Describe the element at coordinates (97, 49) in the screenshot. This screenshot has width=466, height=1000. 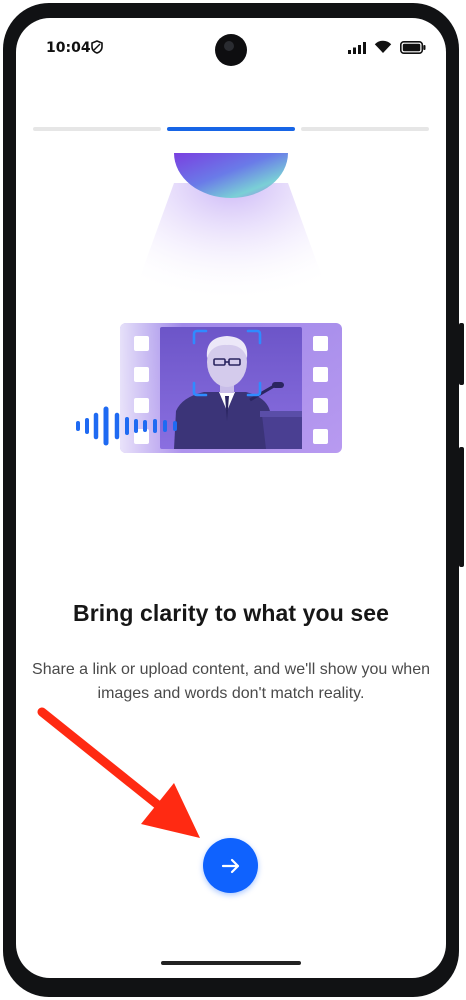
I see `shield-icon` at that location.